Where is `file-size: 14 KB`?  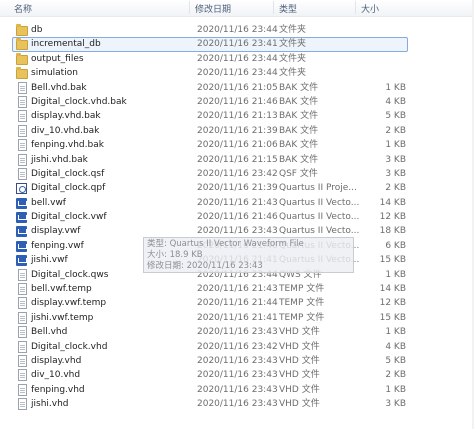
file-size: 14 KB is located at coordinates (392, 202).